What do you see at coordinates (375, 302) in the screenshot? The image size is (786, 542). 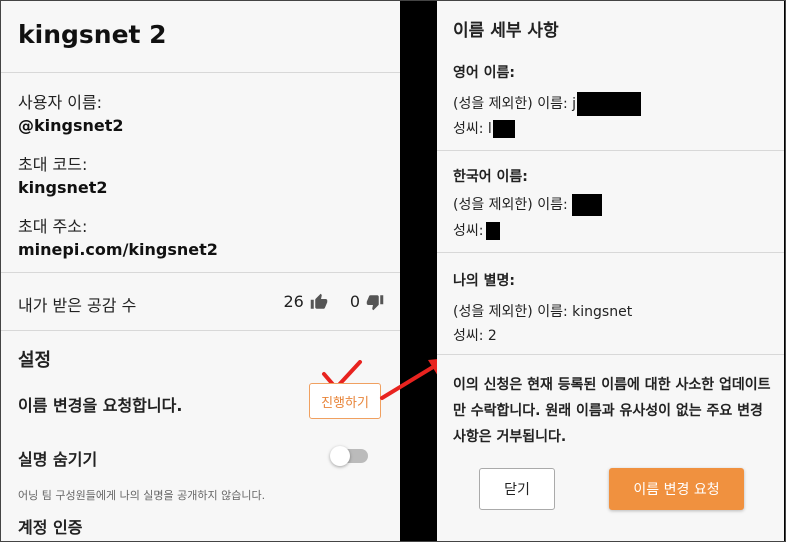 I see `thumbs-down-icon` at bounding box center [375, 302].